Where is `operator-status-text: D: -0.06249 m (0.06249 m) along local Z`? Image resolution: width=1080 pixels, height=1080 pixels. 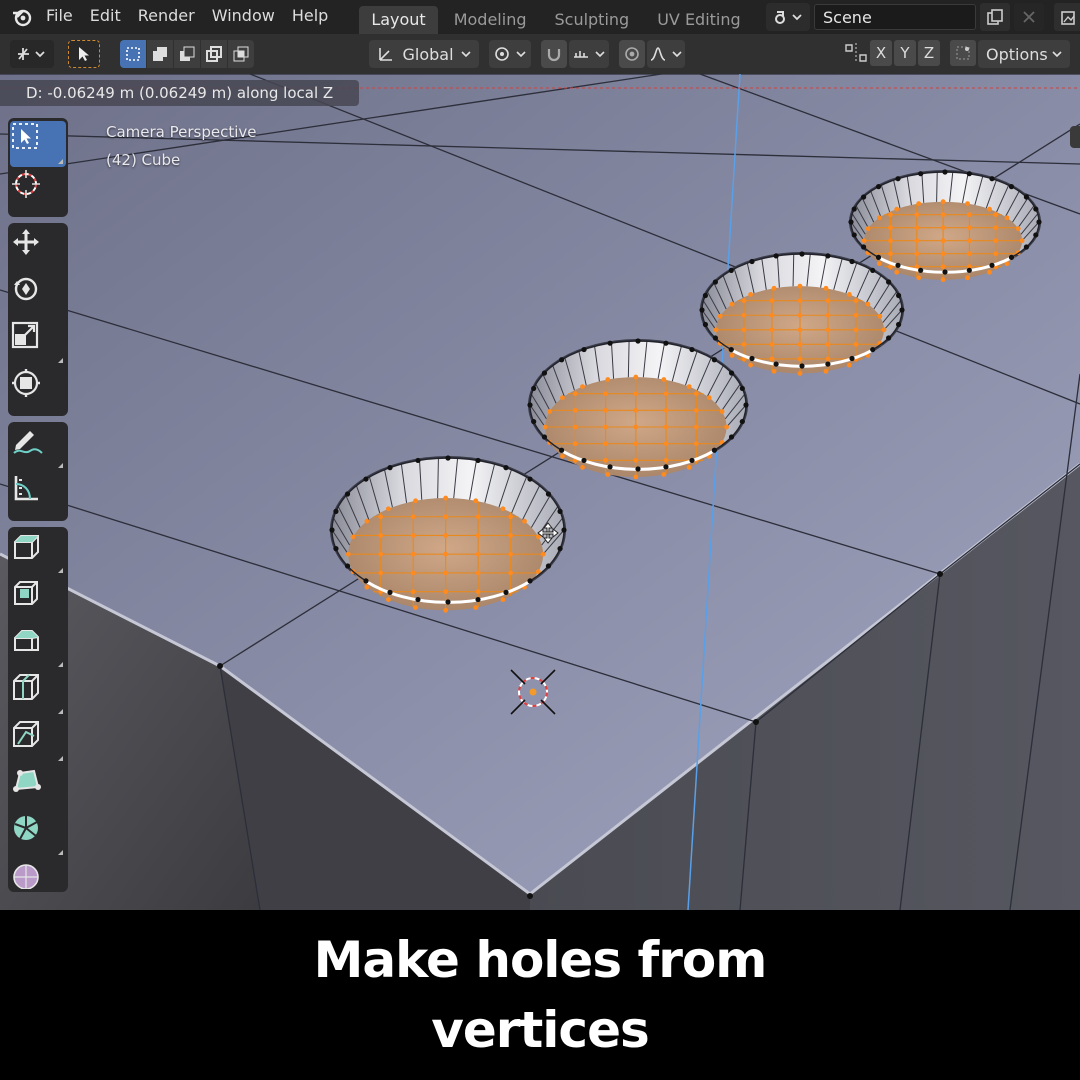
operator-status-text: D: -0.06249 m (0.06249 m) along local Z is located at coordinates (180, 93).